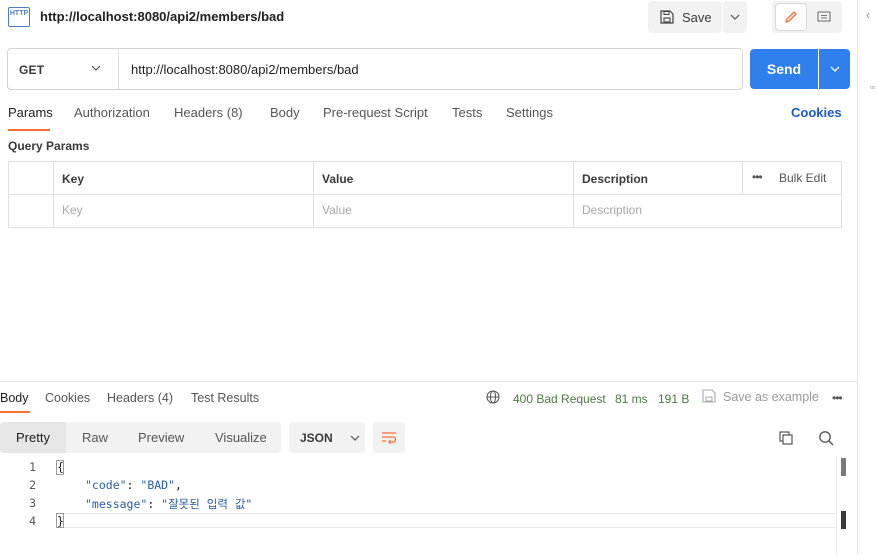 This screenshot has width=878, height=555. Describe the element at coordinates (116, 504) in the screenshot. I see `json-key: "message"` at that location.